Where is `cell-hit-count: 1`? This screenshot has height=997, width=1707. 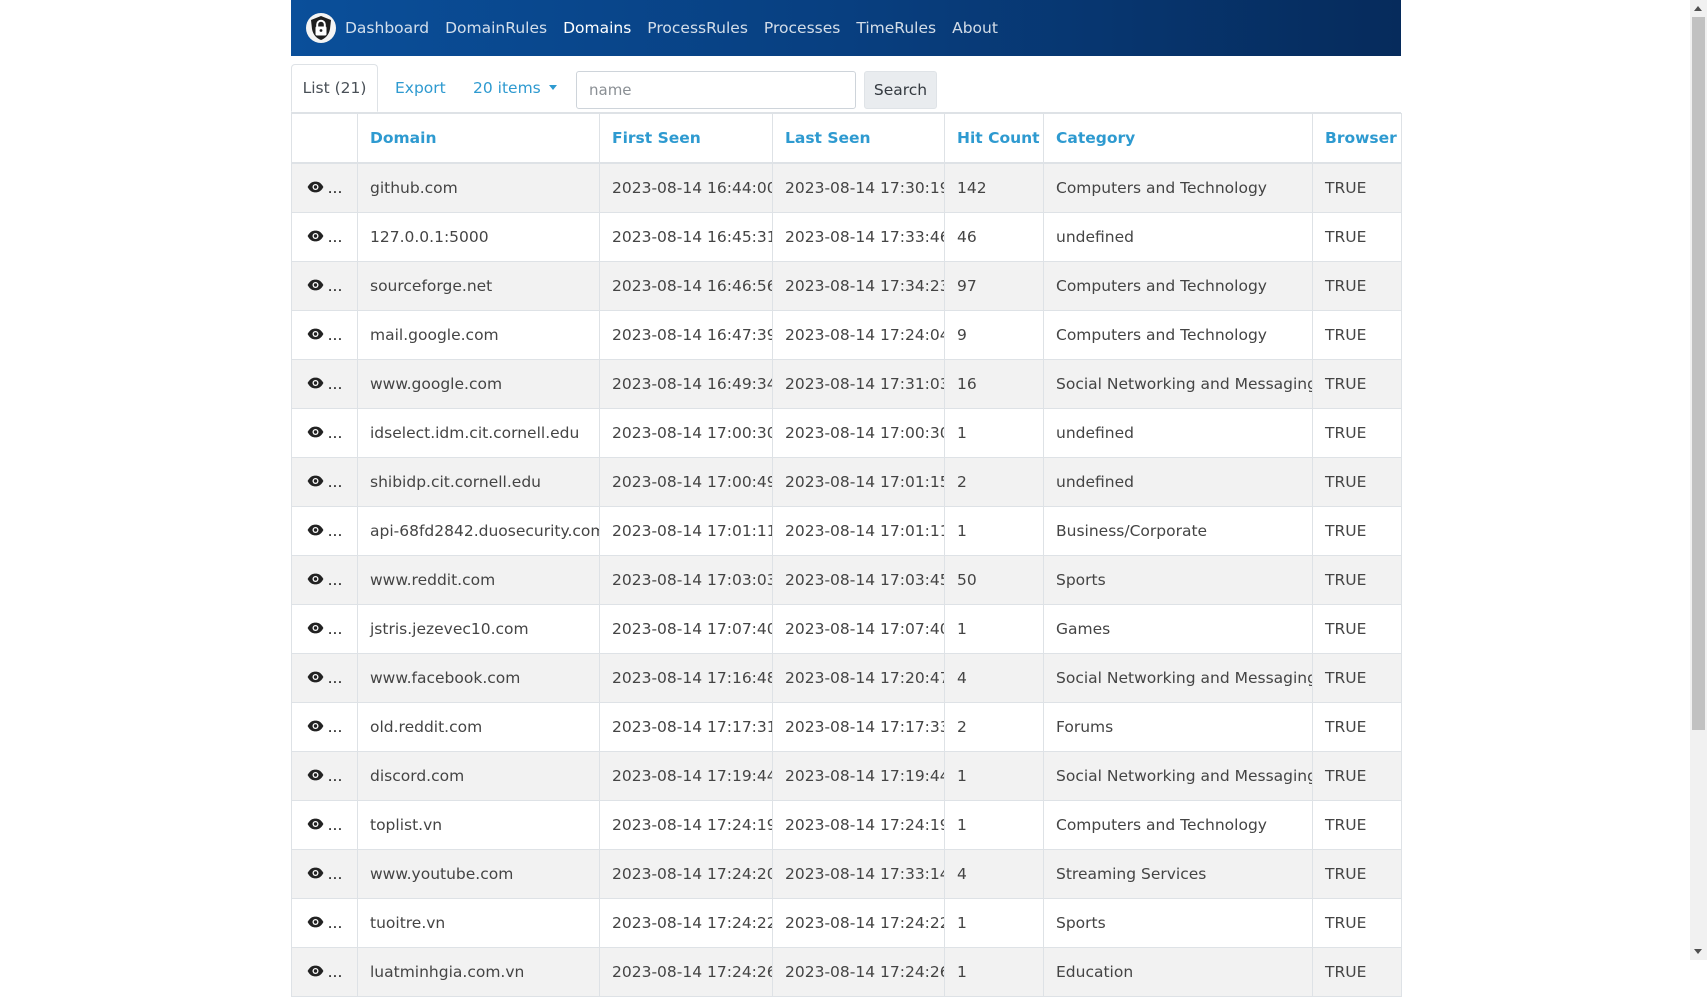
cell-hit-count: 1 is located at coordinates (994, 628).